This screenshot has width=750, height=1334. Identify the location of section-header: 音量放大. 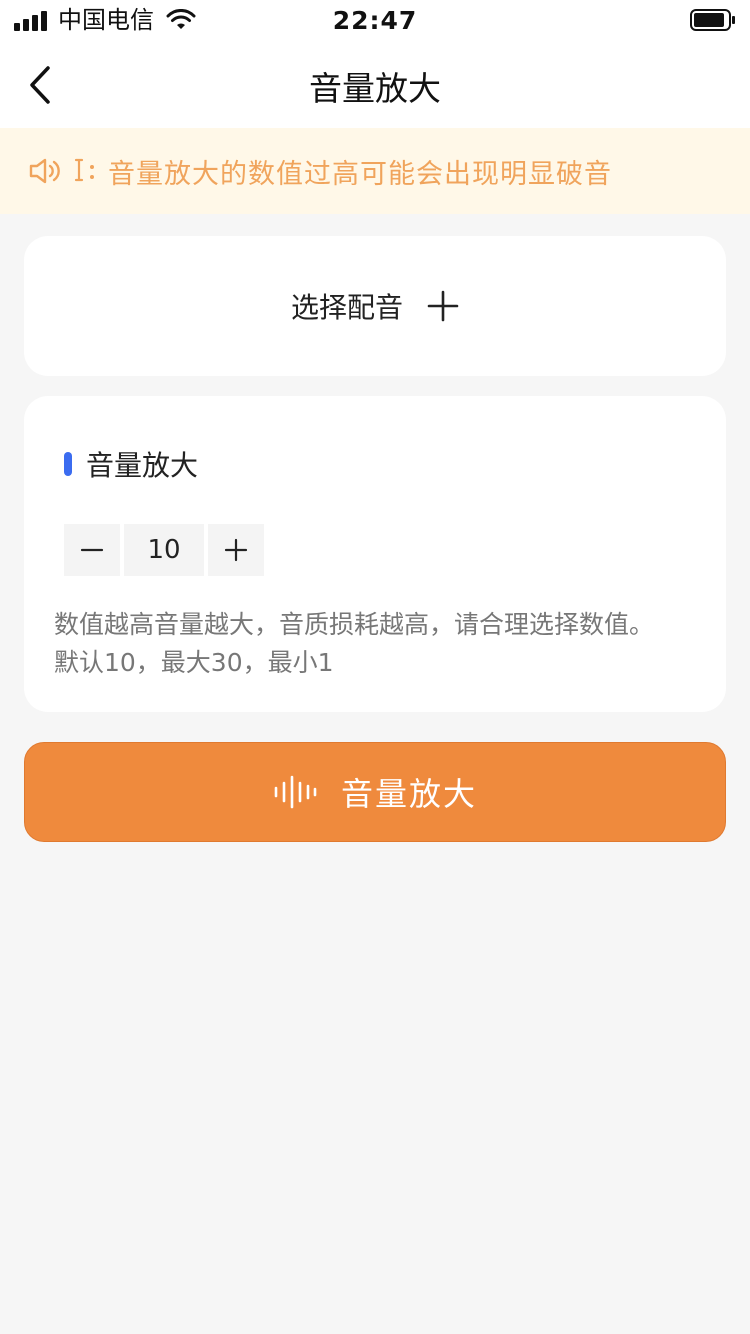
(131, 464).